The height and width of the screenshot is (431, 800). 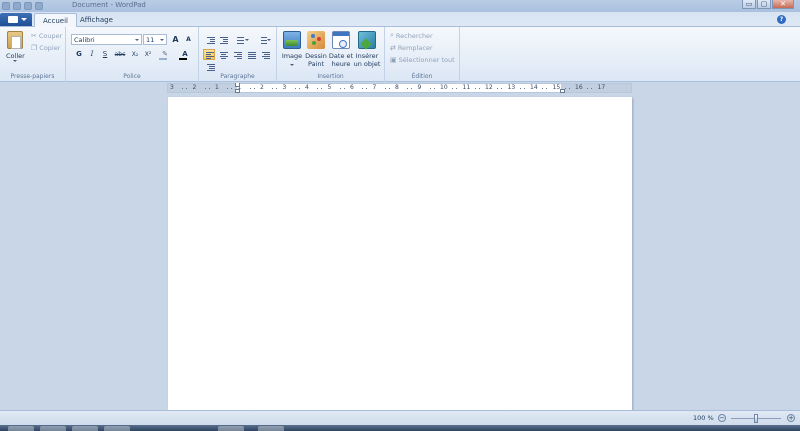 I want to click on select-all-button: ▣ Sélectionner tout, so click(x=422, y=60).